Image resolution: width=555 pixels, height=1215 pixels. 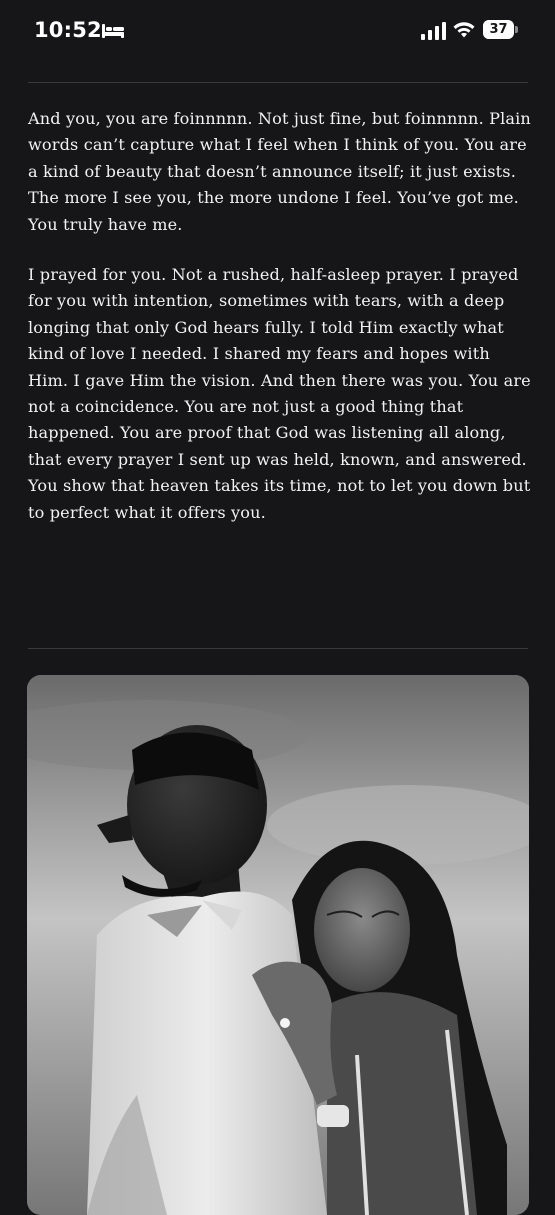 I want to click on divider-top, so click(x=278, y=82).